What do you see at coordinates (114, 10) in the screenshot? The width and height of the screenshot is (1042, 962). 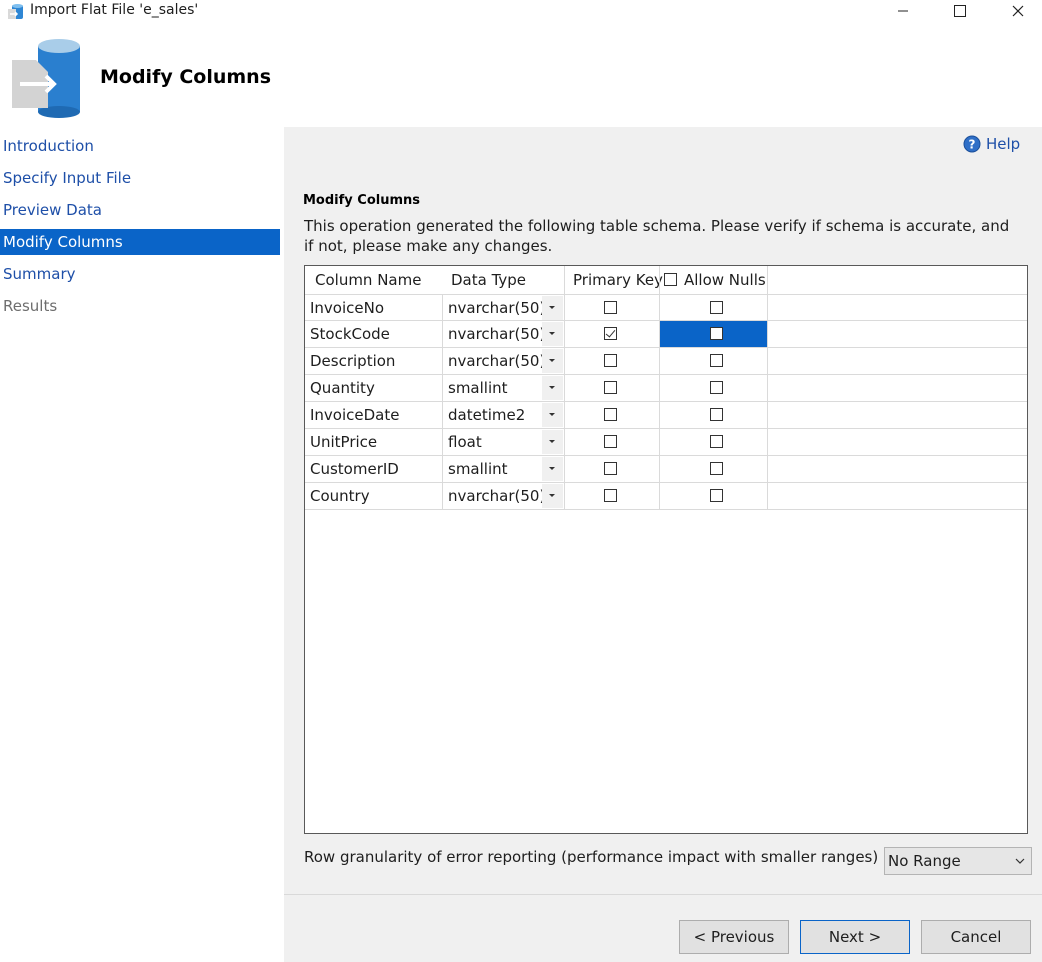 I see `window-title: Import Flat File 'e_sales'` at bounding box center [114, 10].